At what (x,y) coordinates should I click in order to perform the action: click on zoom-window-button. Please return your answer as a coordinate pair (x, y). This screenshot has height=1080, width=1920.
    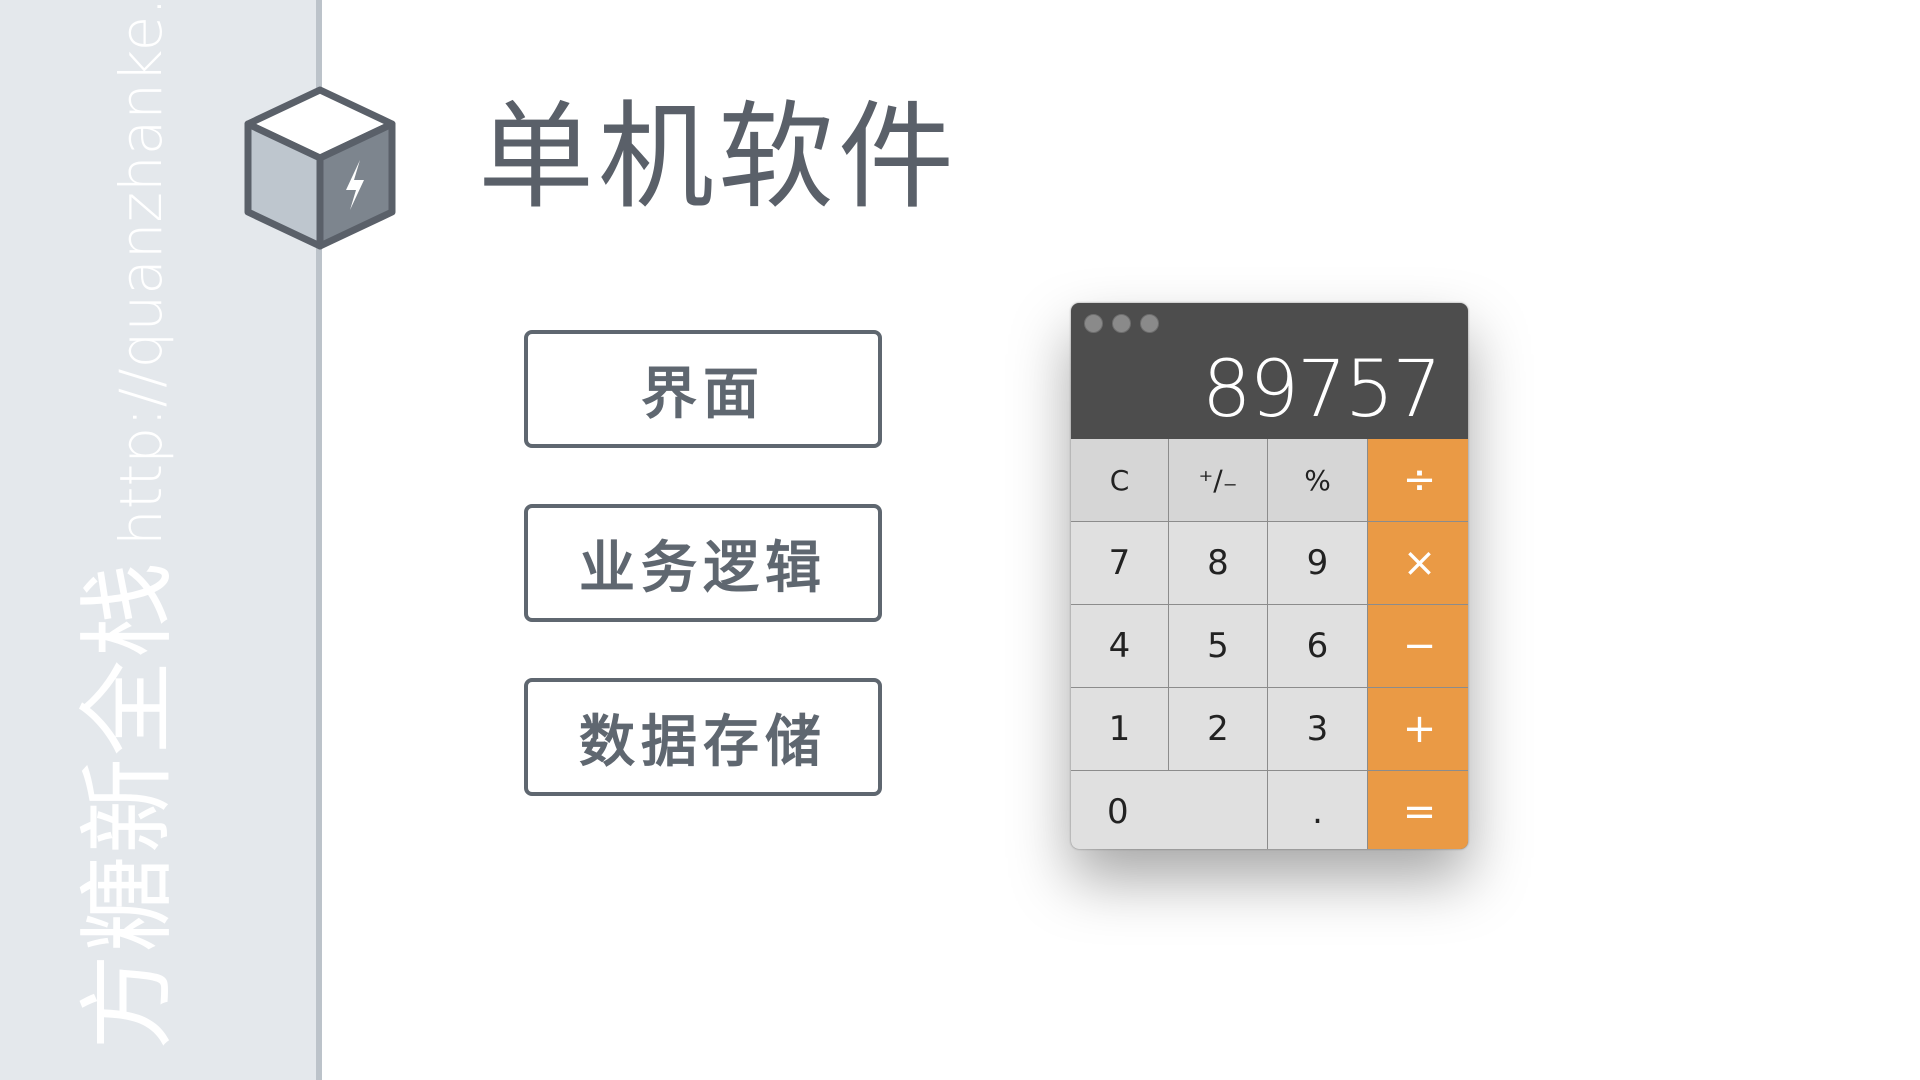
    Looking at the image, I should click on (1149, 323).